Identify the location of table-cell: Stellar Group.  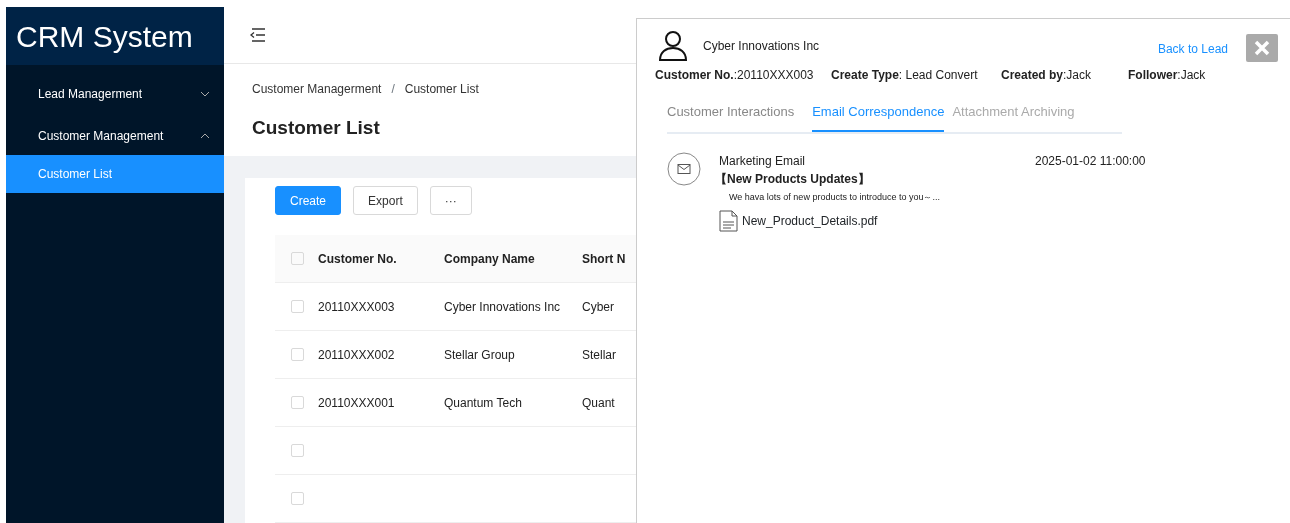
(479, 354).